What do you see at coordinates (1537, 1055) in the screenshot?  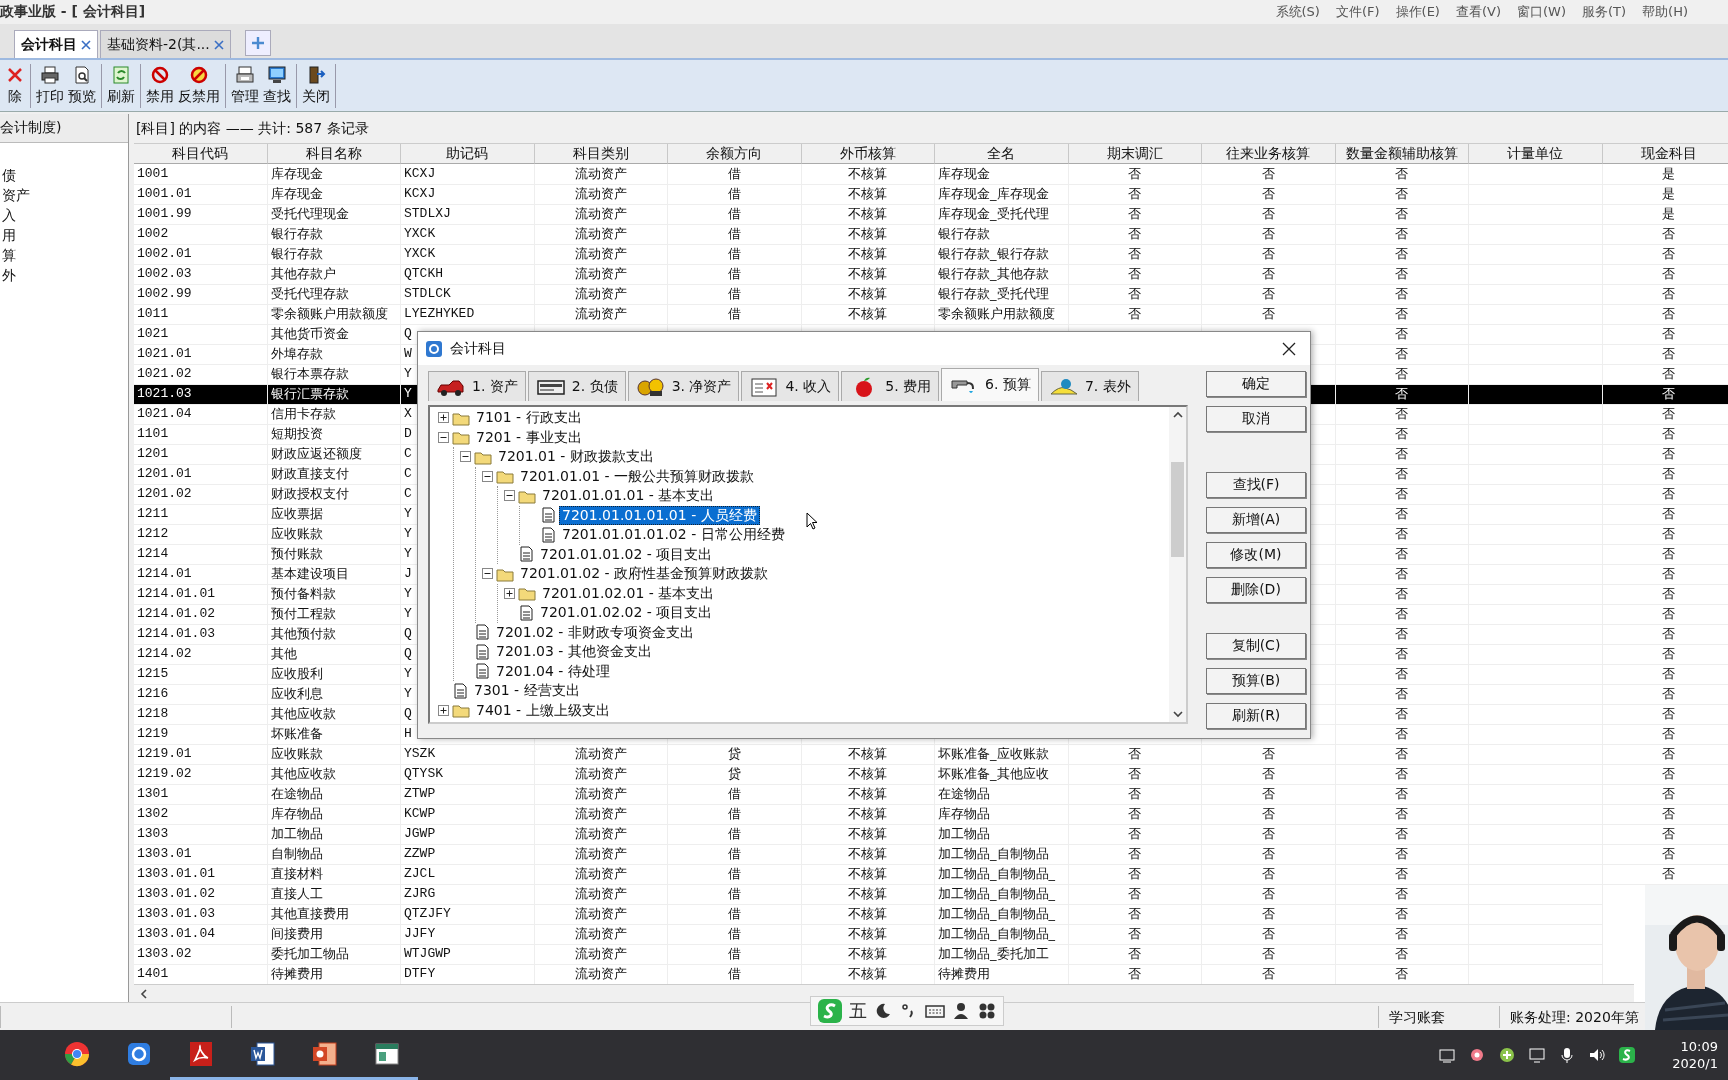 I see `monitor-icon` at bounding box center [1537, 1055].